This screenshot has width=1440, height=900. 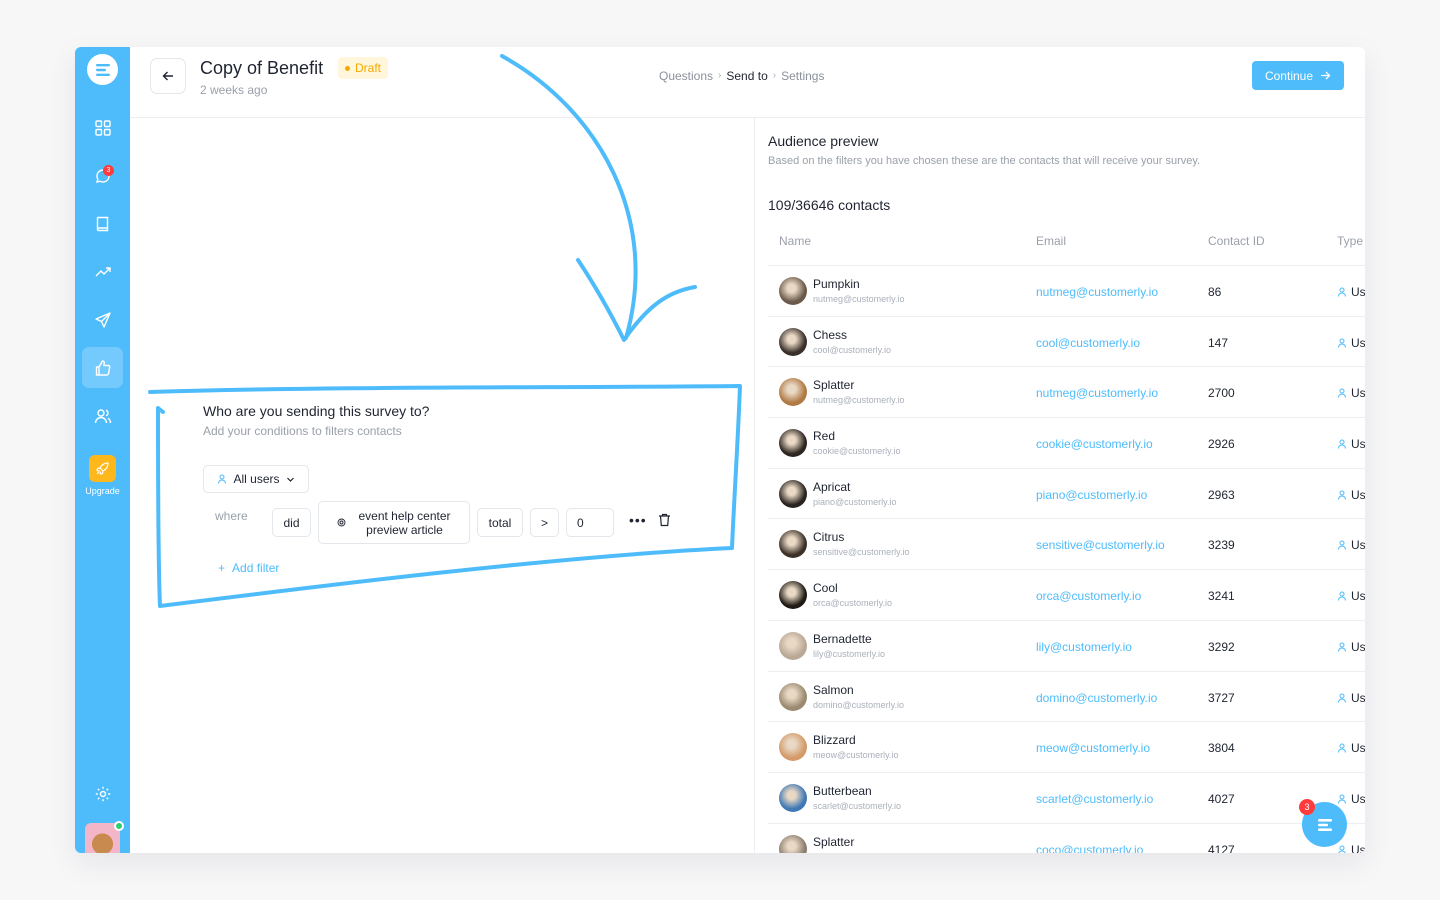 I want to click on logo-icon, so click(x=102, y=69).